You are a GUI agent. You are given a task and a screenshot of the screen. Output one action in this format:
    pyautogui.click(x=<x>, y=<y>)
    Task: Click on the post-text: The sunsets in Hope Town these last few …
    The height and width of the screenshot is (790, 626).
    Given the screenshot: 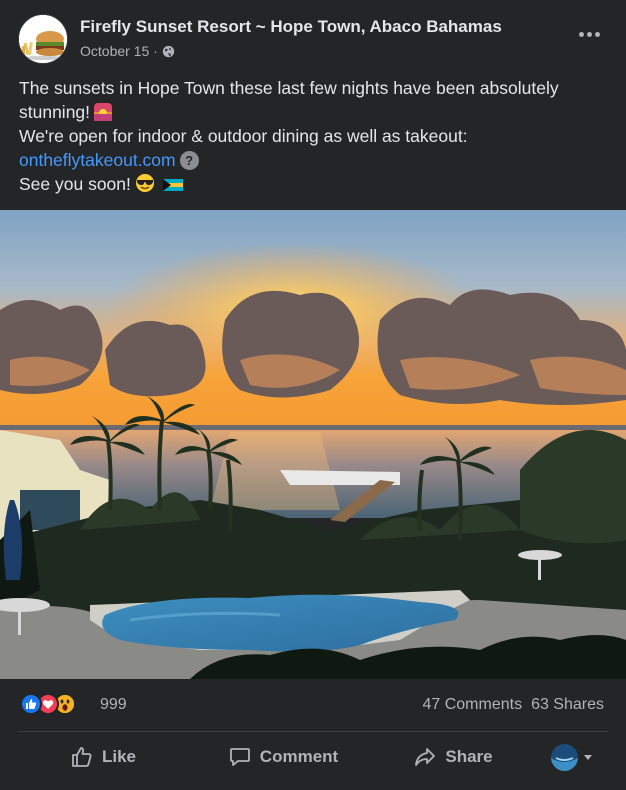 What is the action you would take?
    pyautogui.click(x=316, y=136)
    